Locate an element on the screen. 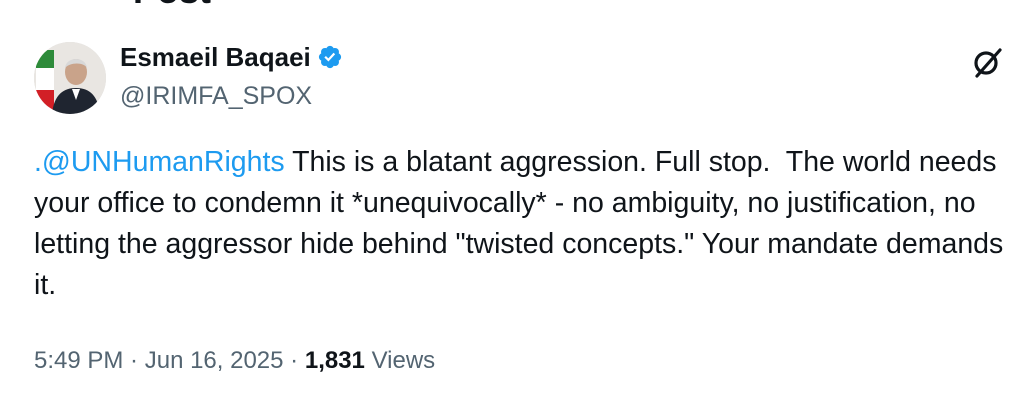  views-count: 1,831 is located at coordinates (335, 360).